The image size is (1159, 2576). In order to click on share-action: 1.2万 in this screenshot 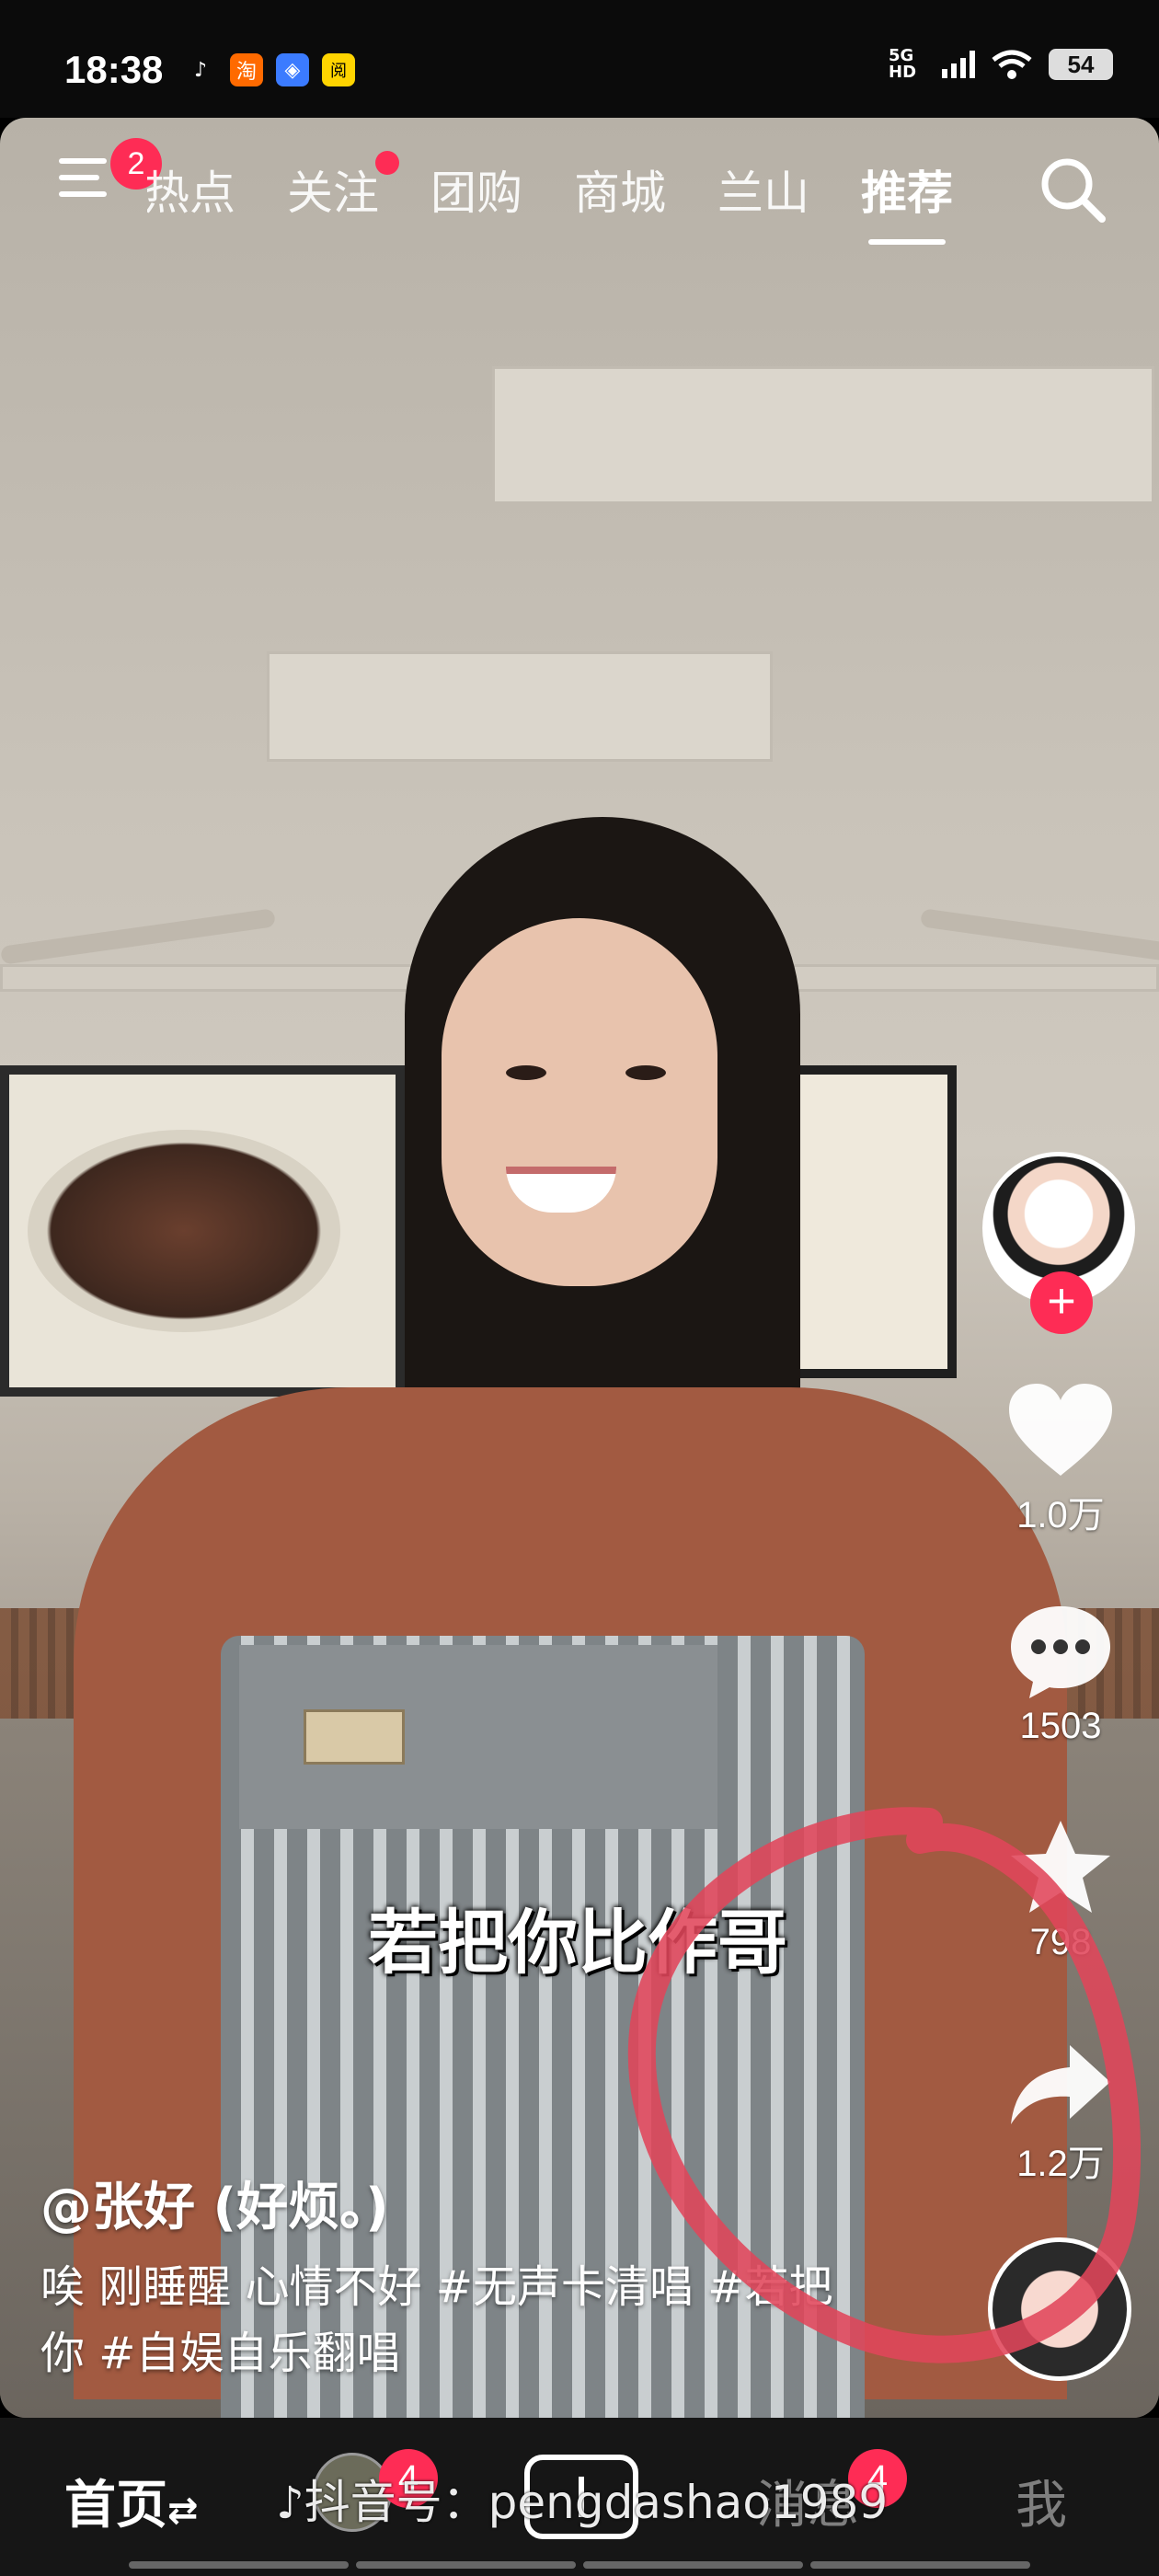, I will do `click(1060, 2112)`.